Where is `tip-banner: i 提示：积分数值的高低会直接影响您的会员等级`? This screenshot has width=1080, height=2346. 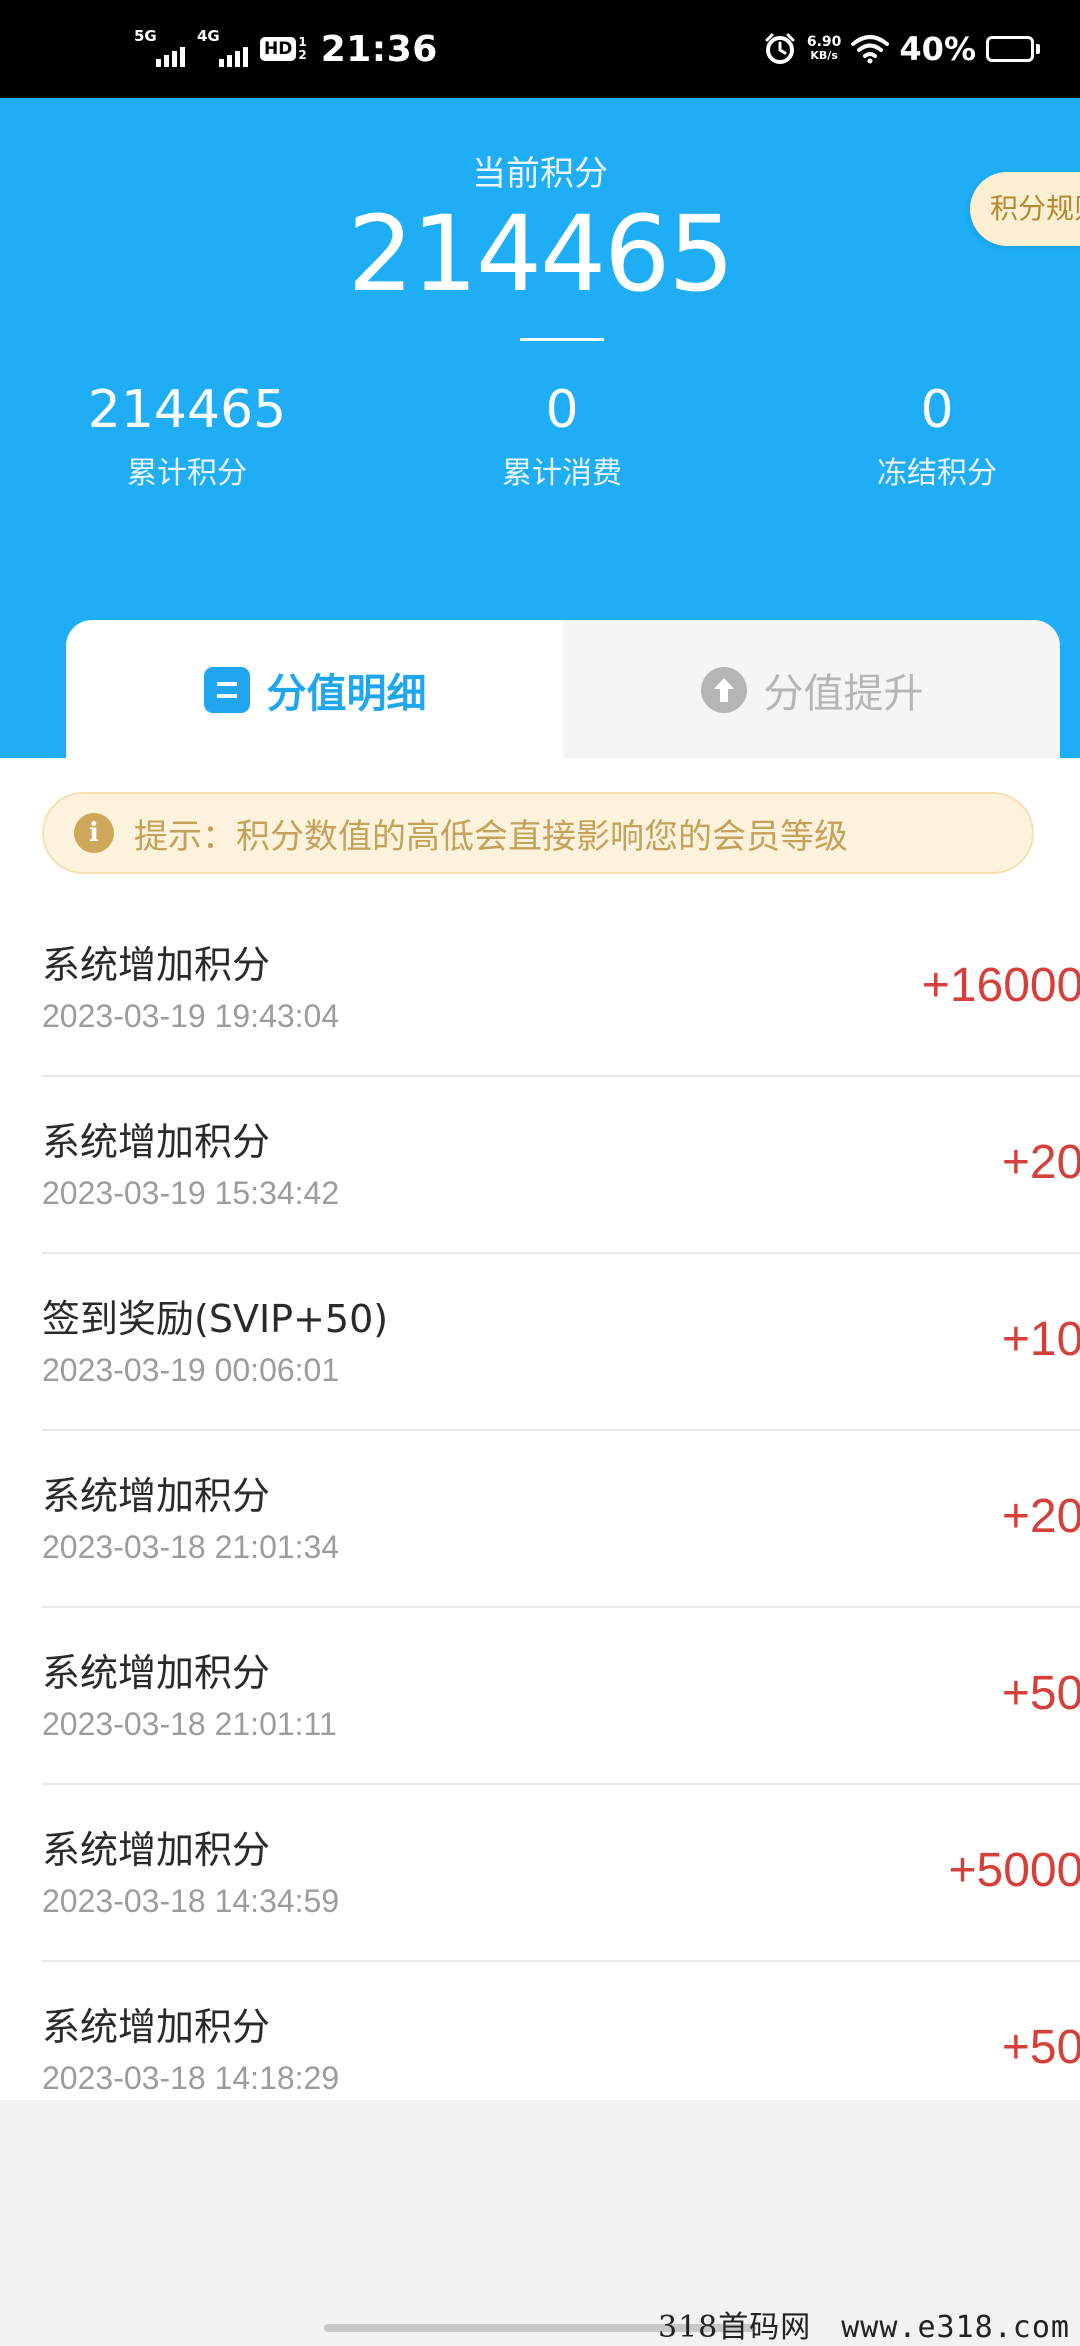 tip-banner: i 提示：积分数值的高低会直接影响您的会员等级 is located at coordinates (538, 833).